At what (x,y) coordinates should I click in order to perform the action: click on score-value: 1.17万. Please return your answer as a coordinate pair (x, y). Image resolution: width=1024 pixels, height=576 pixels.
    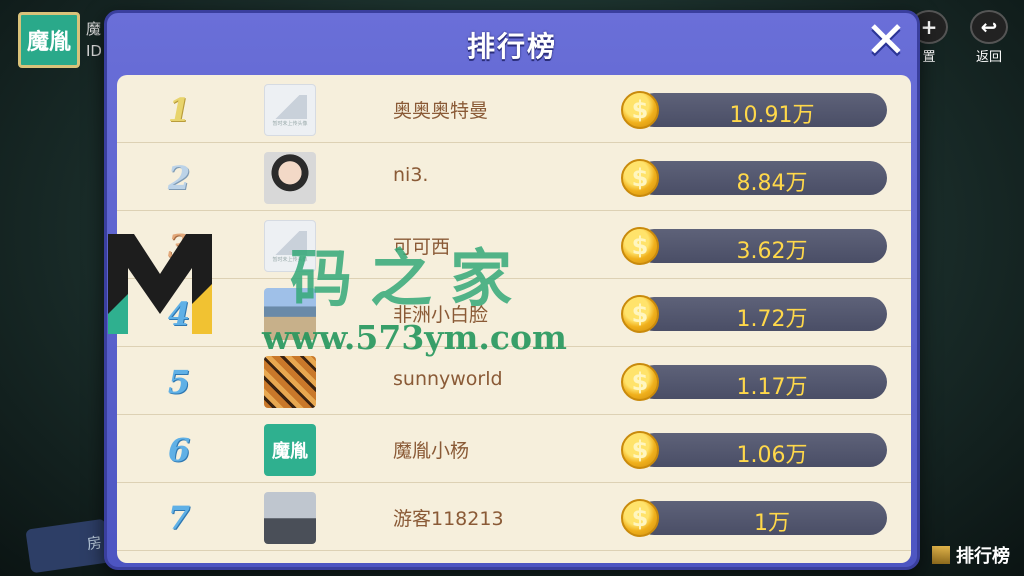
    Looking at the image, I should click on (772, 387).